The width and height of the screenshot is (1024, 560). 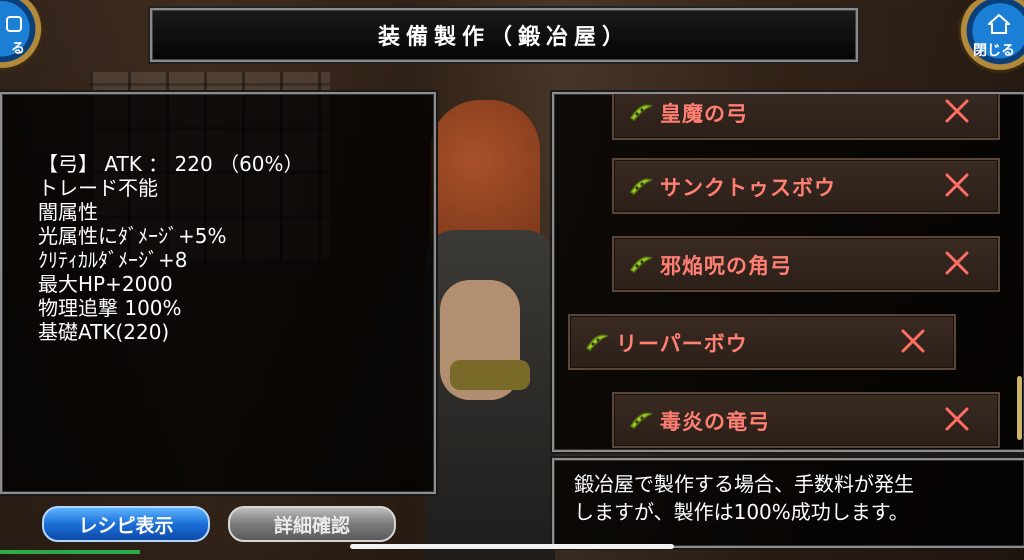 I want to click on stat-line-trade: トレード不能, so click(x=98, y=188).